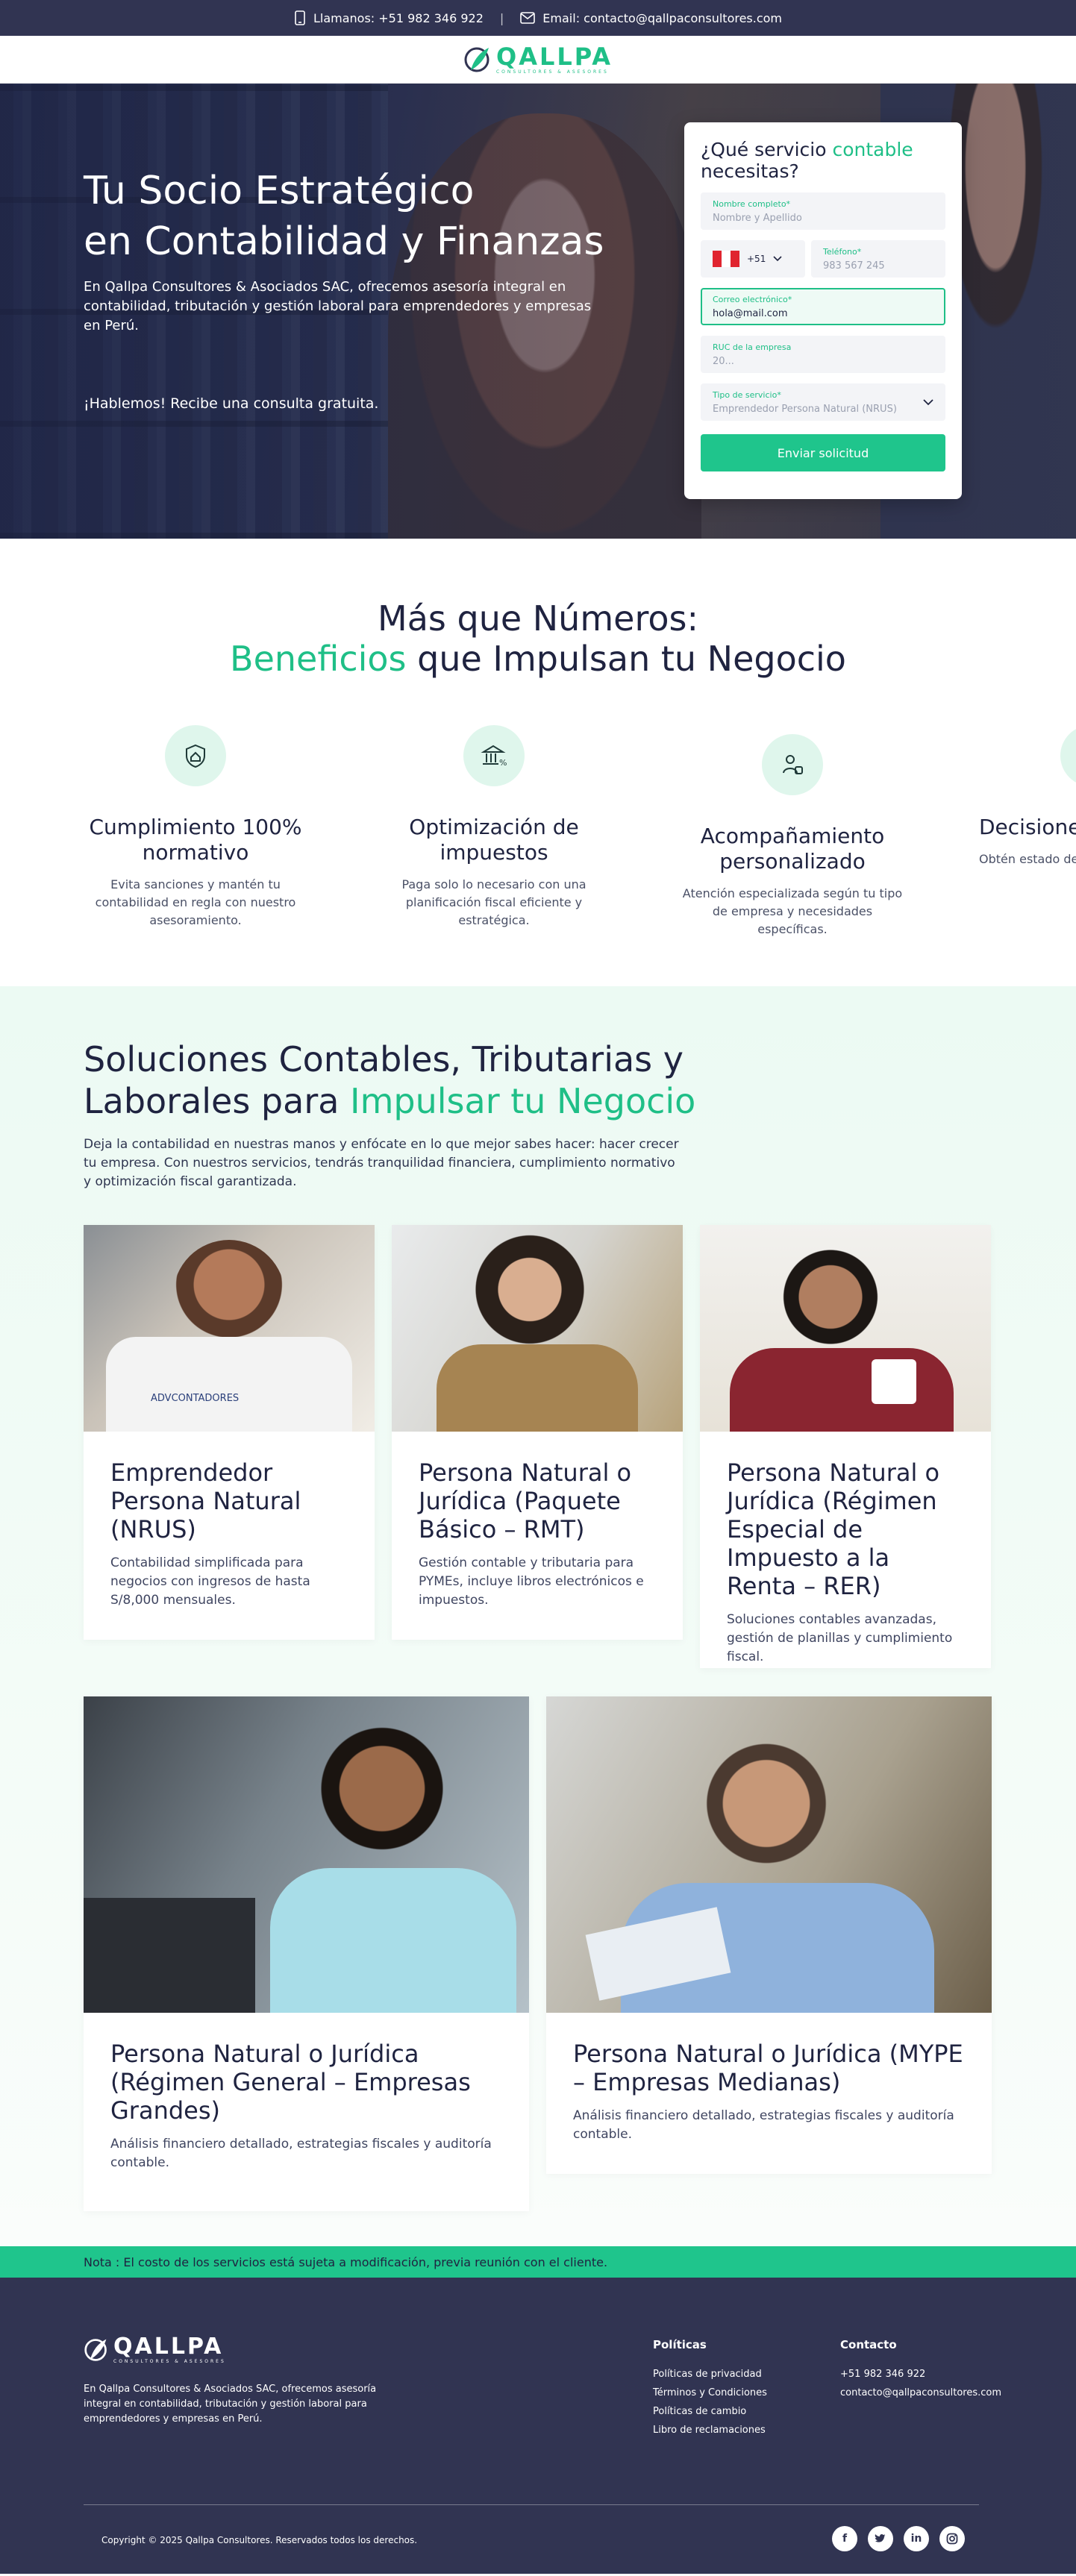  I want to click on hero-title-line2: en Contabilidad y Finanzas, so click(344, 241).